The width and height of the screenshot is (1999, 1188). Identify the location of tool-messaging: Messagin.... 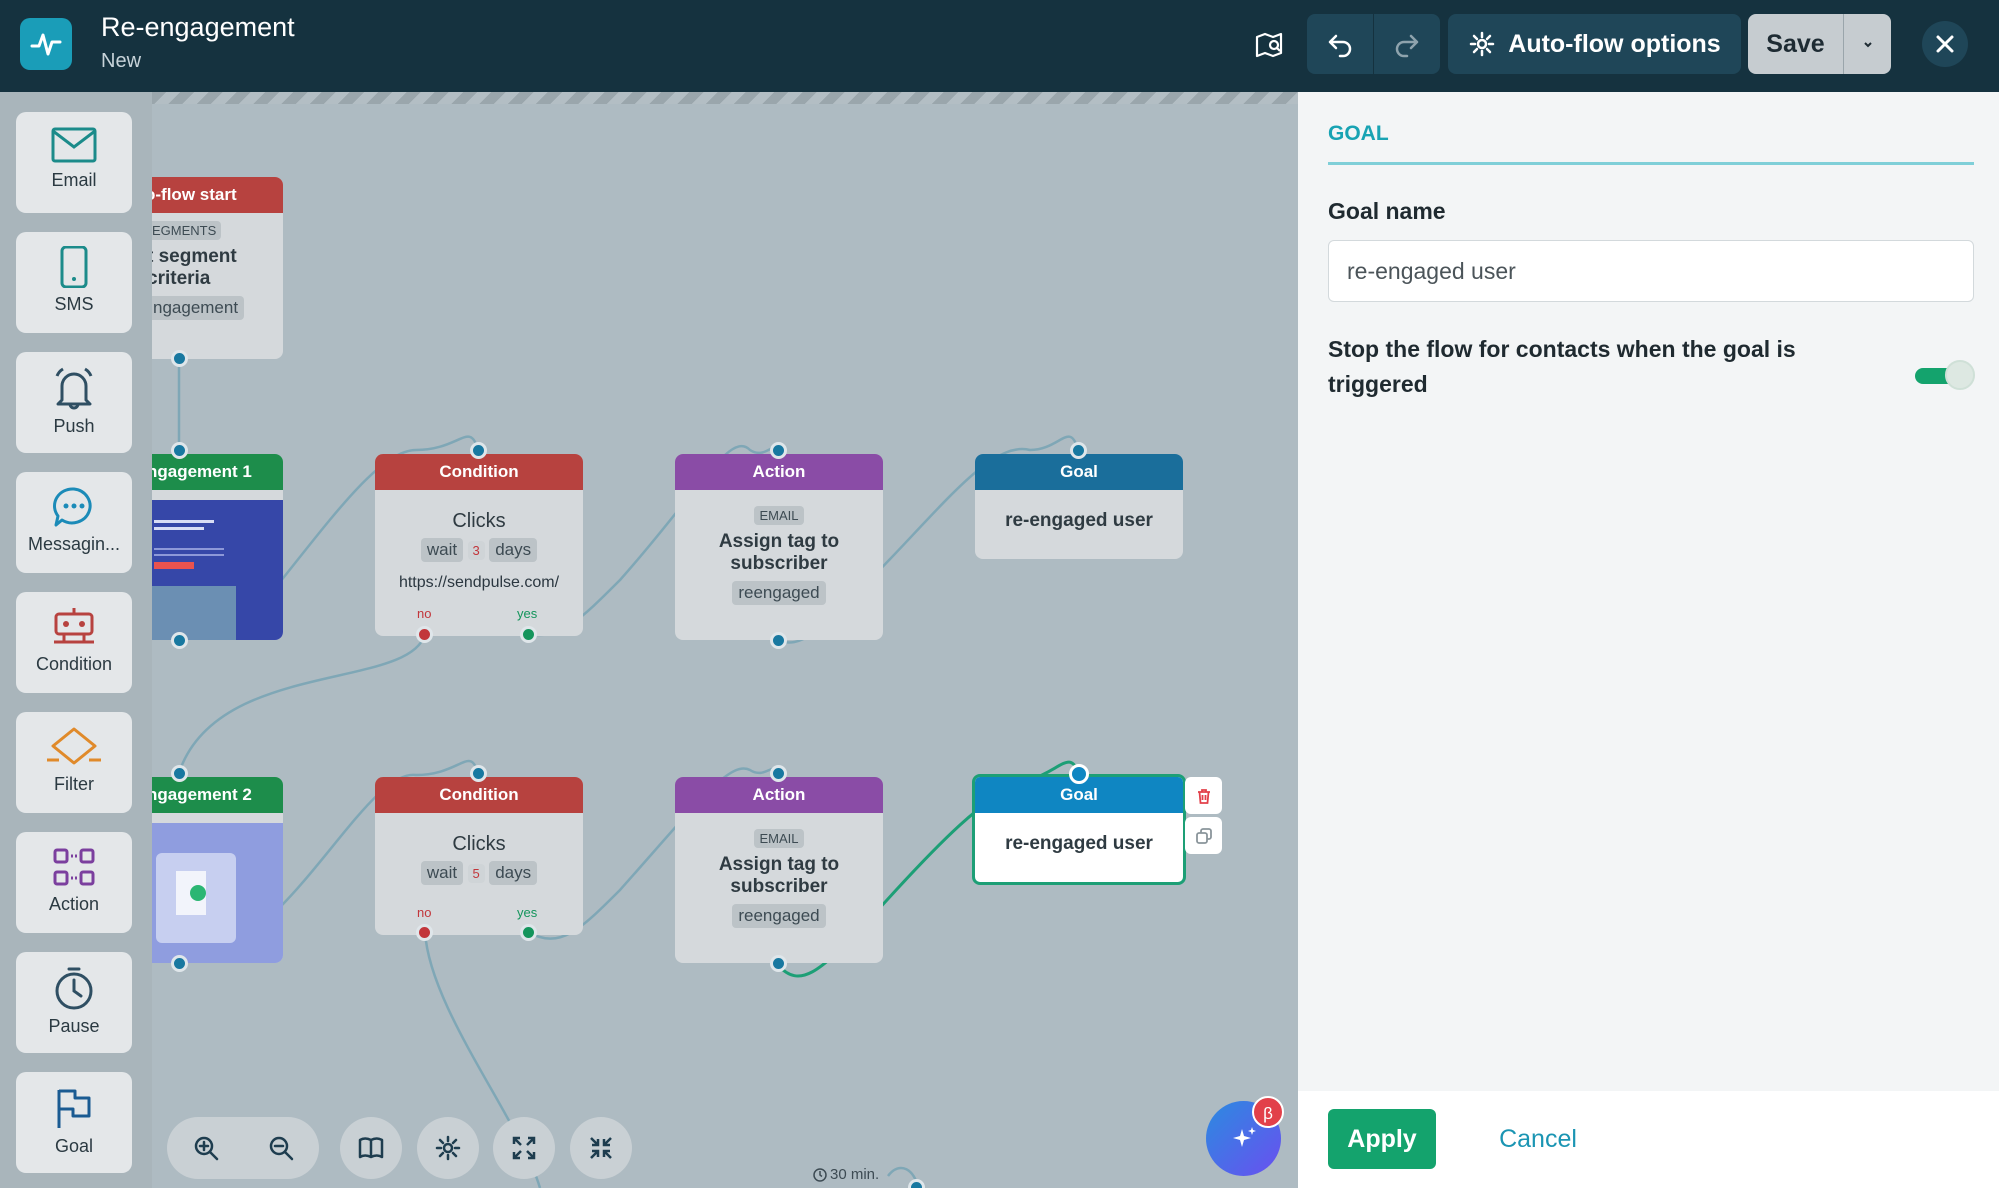
(74, 522).